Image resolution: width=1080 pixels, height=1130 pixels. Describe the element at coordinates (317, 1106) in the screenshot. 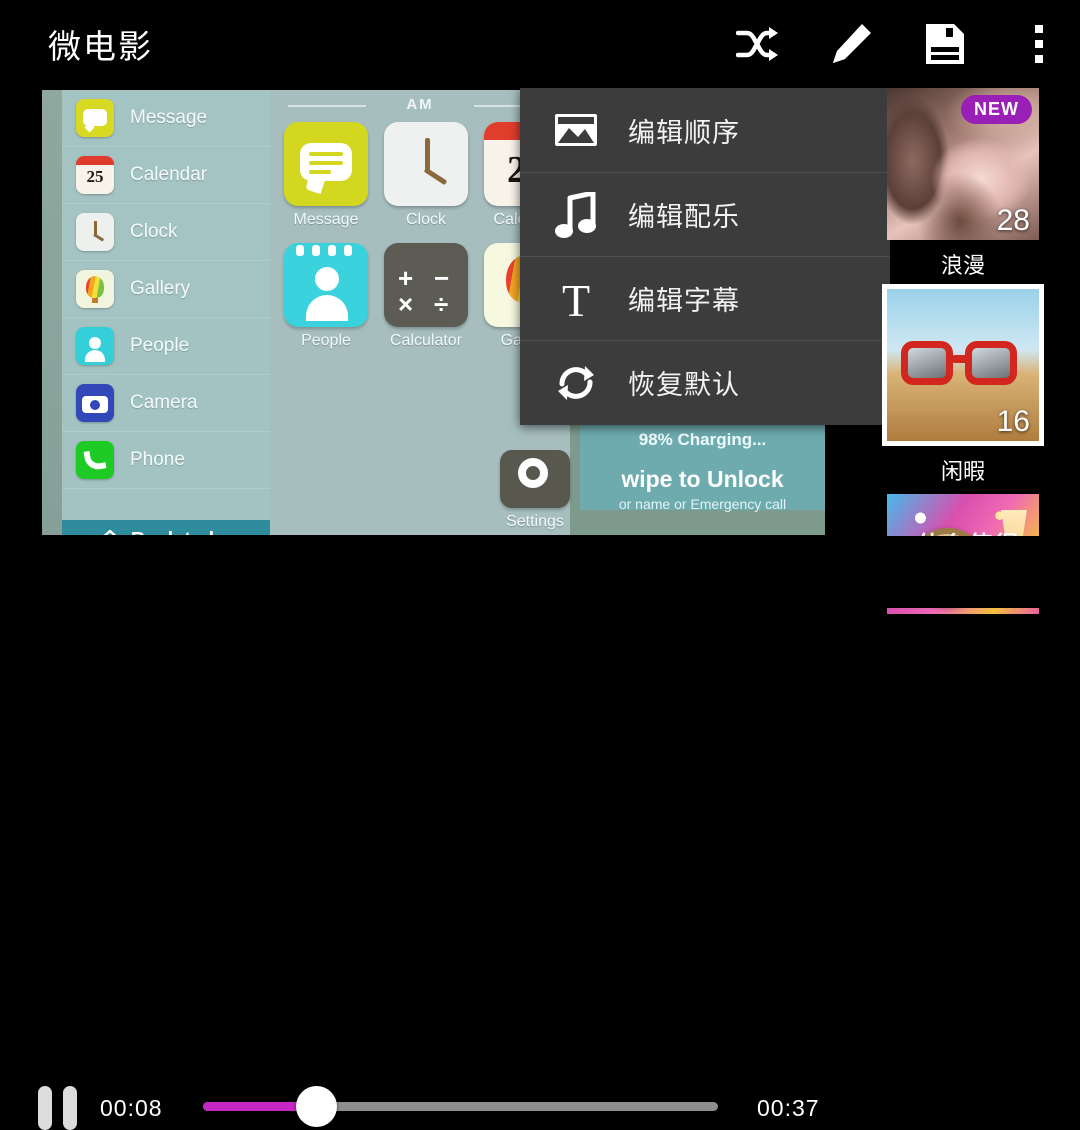

I see `seek-thumb` at that location.